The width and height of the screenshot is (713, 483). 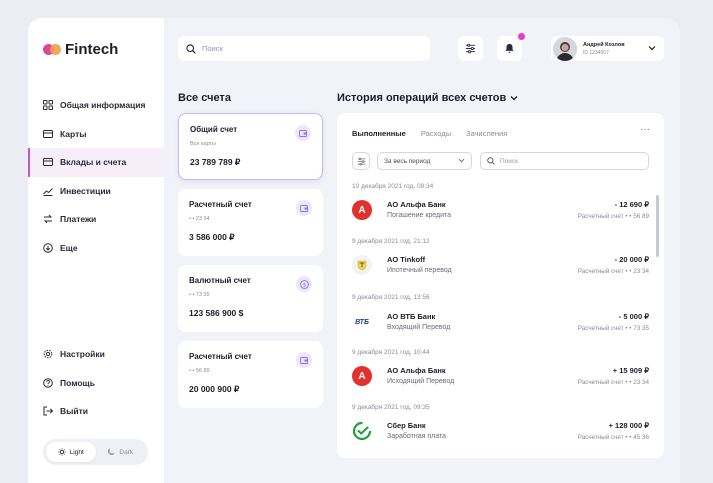 I want to click on scrollbar, so click(x=657, y=226).